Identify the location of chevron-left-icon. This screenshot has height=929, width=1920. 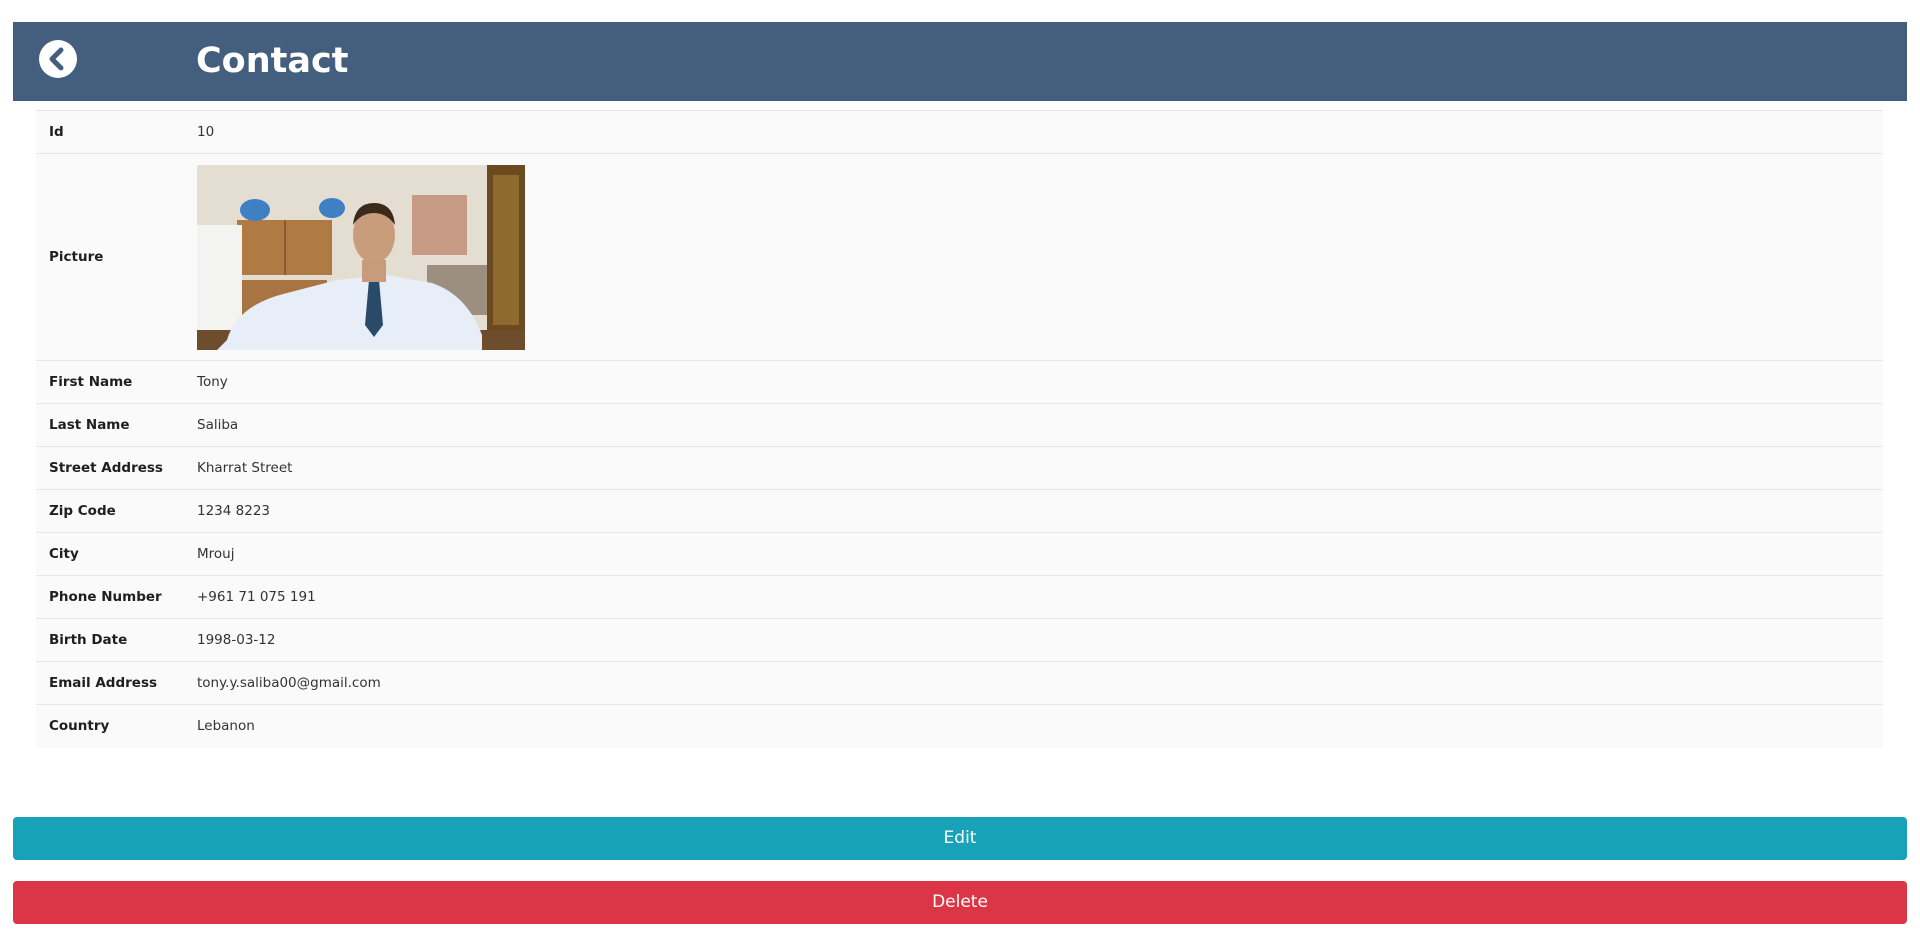
(56, 59).